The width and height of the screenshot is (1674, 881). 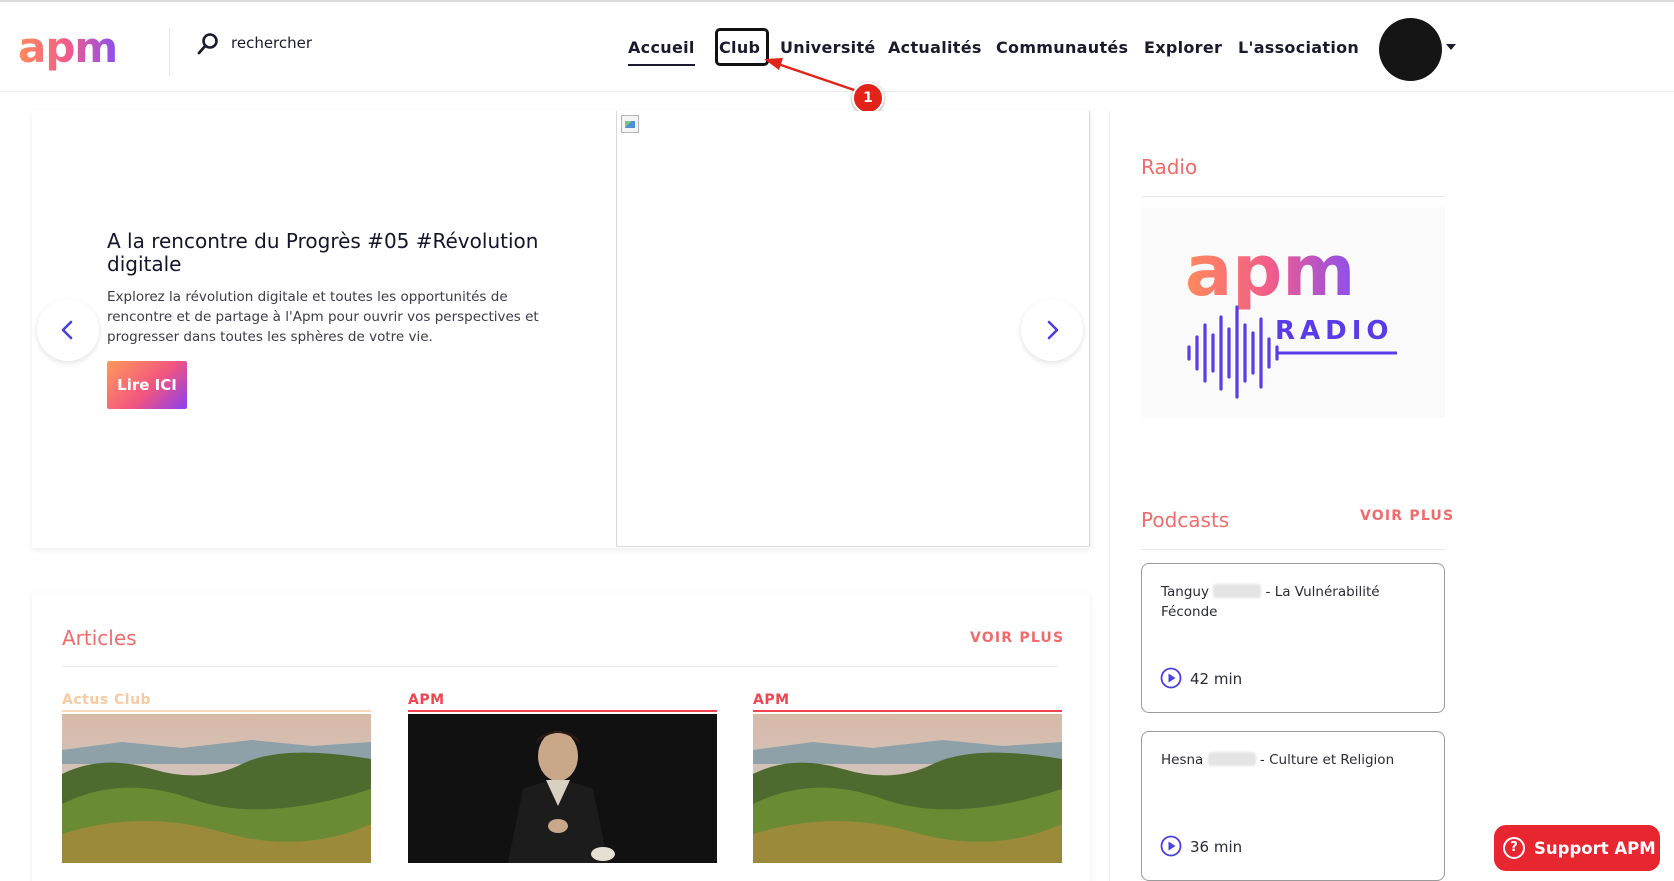 What do you see at coordinates (1017, 638) in the screenshot?
I see `articles-voir-plus-link: VOIR PLUS` at bounding box center [1017, 638].